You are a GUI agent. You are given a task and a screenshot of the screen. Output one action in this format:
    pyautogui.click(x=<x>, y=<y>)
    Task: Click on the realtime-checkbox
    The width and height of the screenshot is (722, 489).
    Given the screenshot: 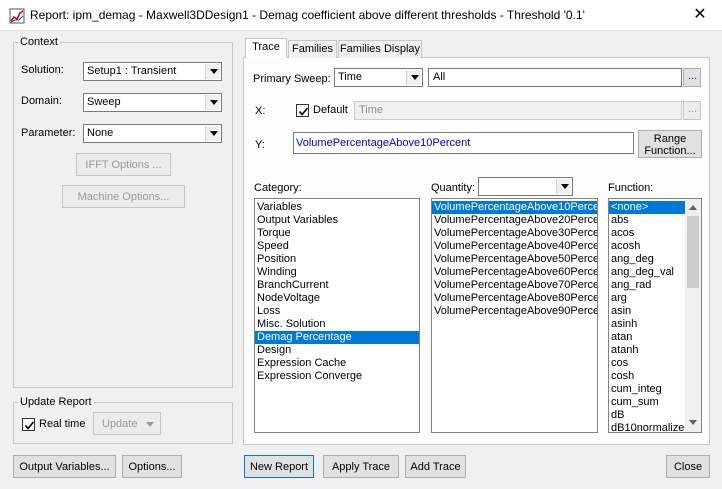 What is the action you would take?
    pyautogui.click(x=28, y=424)
    